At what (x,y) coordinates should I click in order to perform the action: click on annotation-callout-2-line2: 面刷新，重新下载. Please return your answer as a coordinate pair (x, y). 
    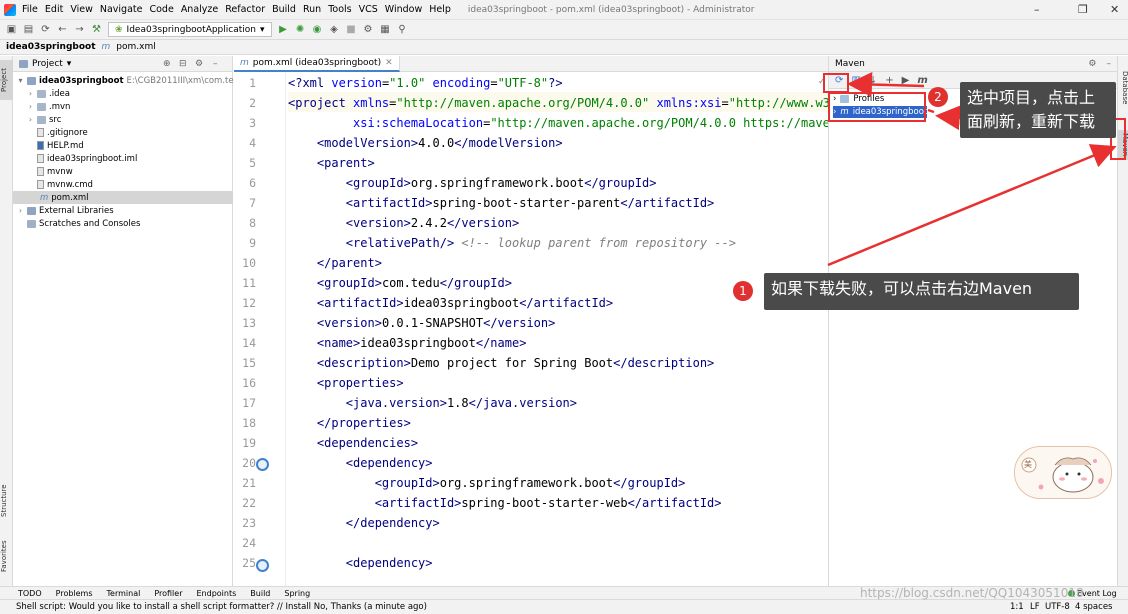
    Looking at the image, I should click on (1031, 121).